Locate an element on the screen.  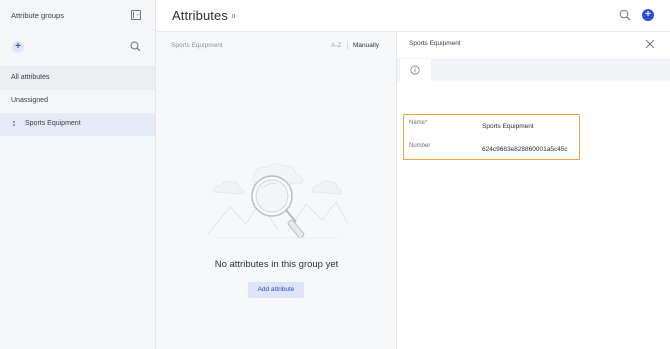
number-field-label: Number is located at coordinates (420, 146).